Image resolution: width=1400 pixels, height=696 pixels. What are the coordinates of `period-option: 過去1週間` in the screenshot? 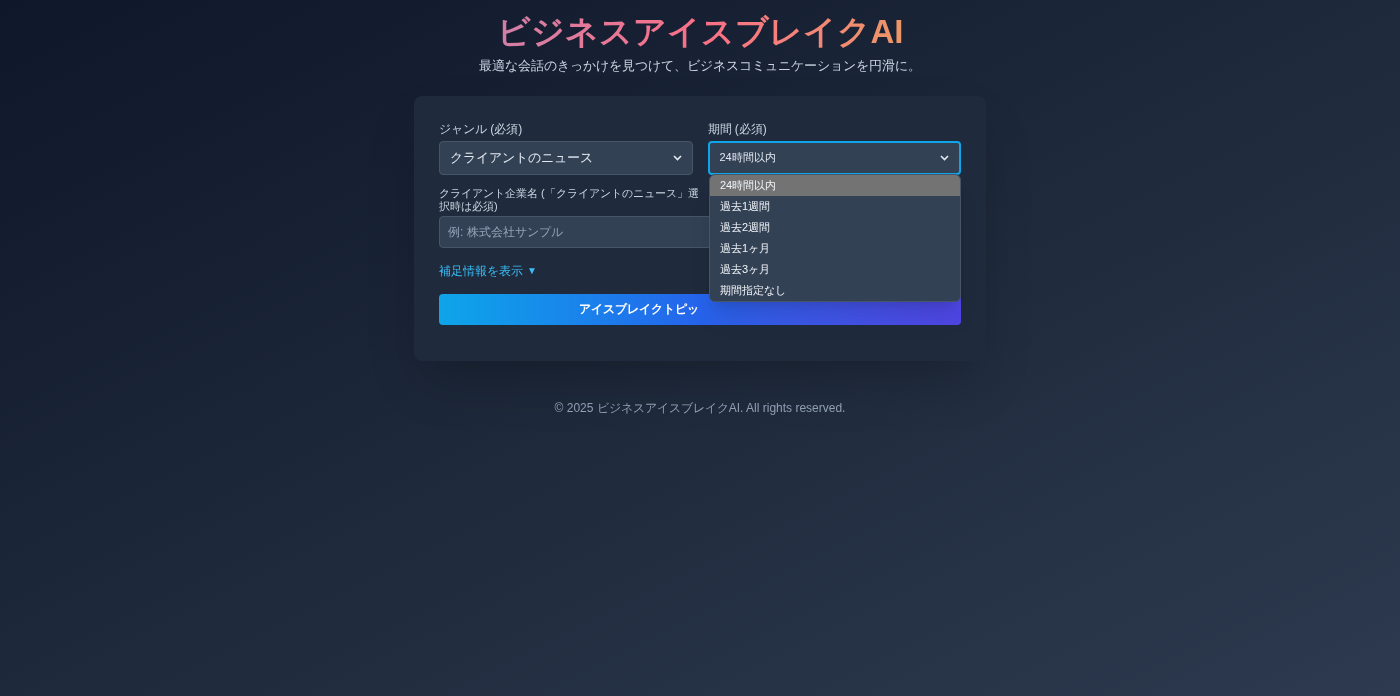 It's located at (835, 206).